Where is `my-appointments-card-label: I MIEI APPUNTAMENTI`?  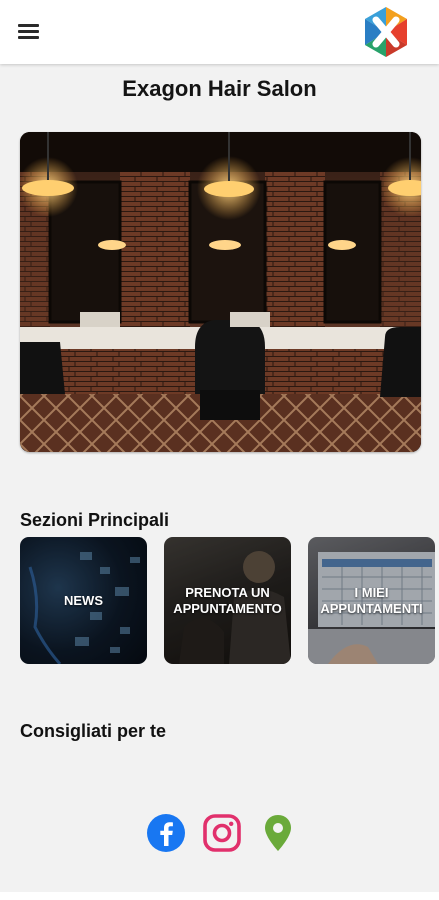
my-appointments-card-label: I MIEI APPUNTAMENTI is located at coordinates (371, 600).